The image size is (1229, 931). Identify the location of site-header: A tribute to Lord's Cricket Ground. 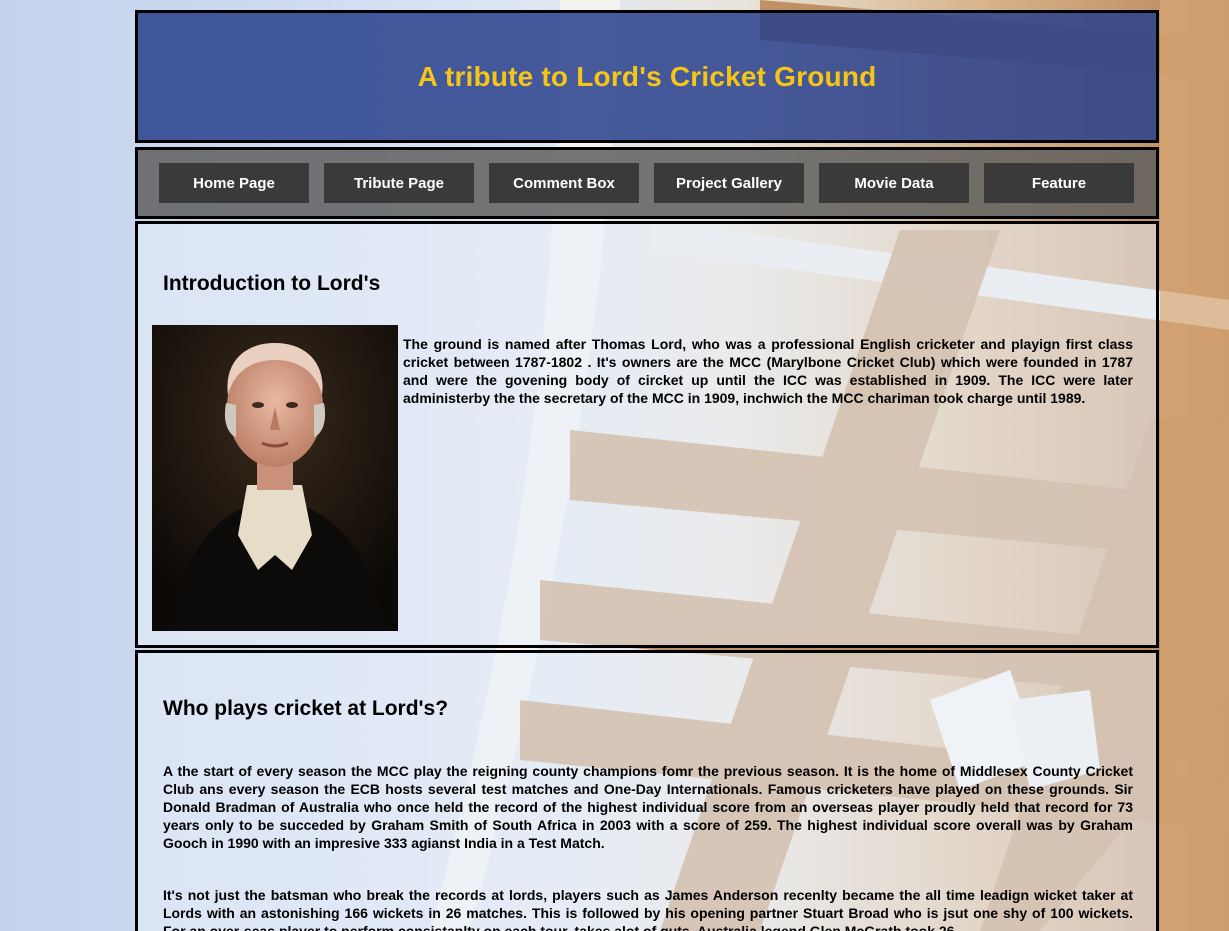
(647, 76).